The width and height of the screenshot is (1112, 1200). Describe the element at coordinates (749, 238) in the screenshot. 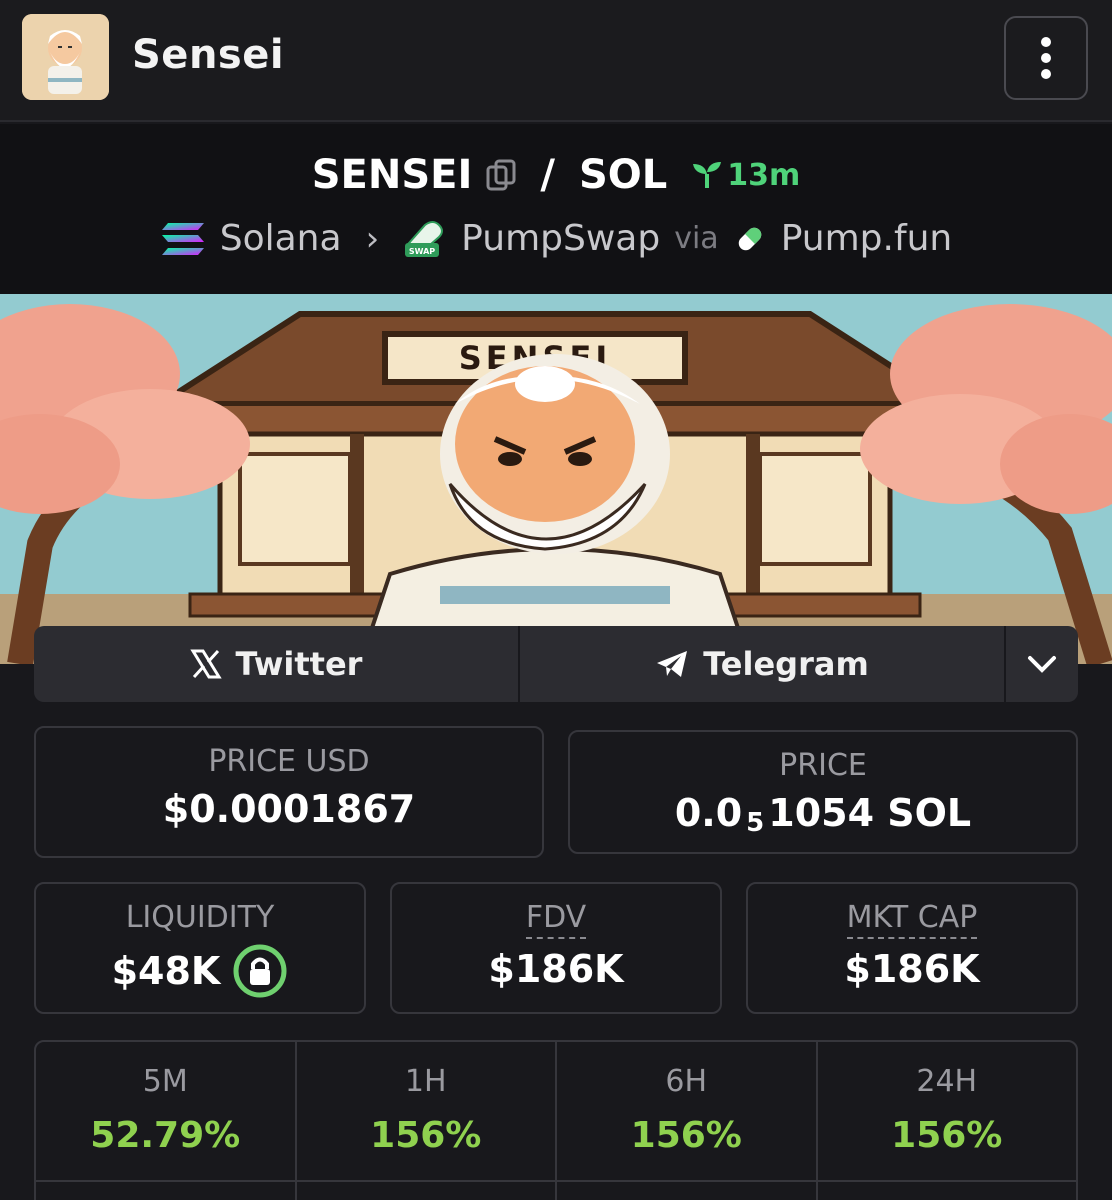

I see `pill-icon` at that location.